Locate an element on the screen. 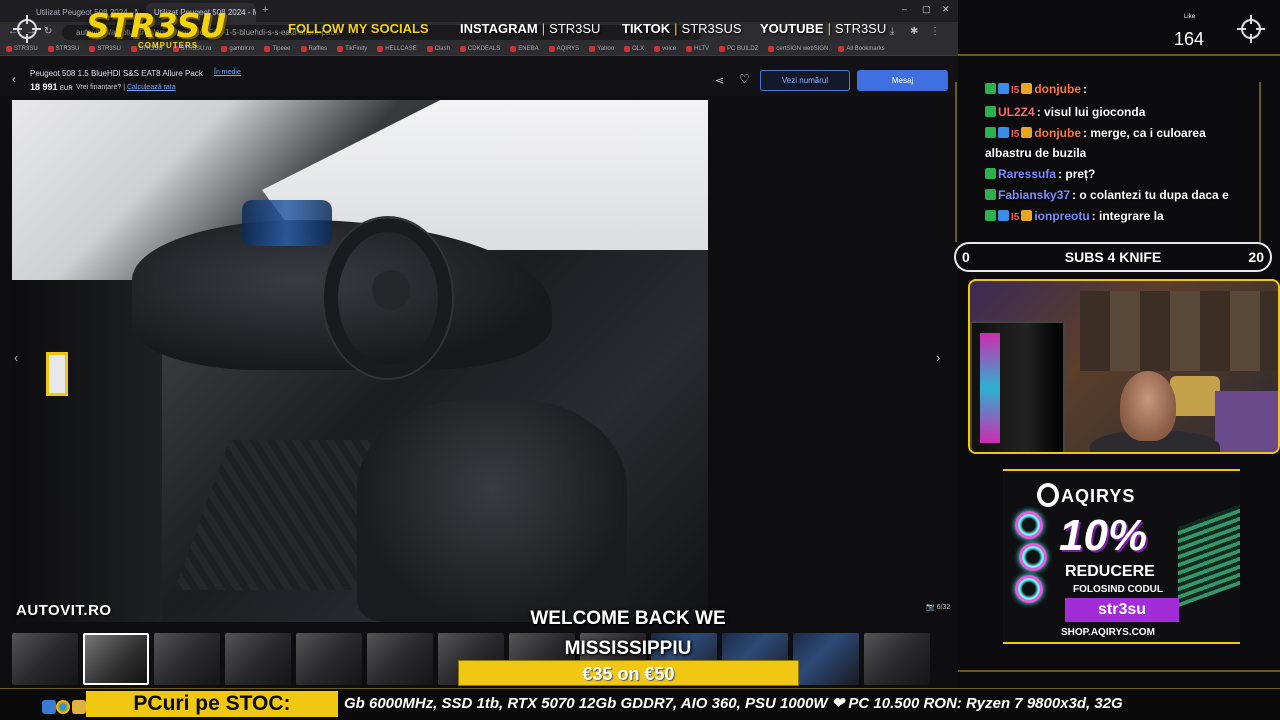  bookmark-item: ENEBA is located at coordinates (524, 48).